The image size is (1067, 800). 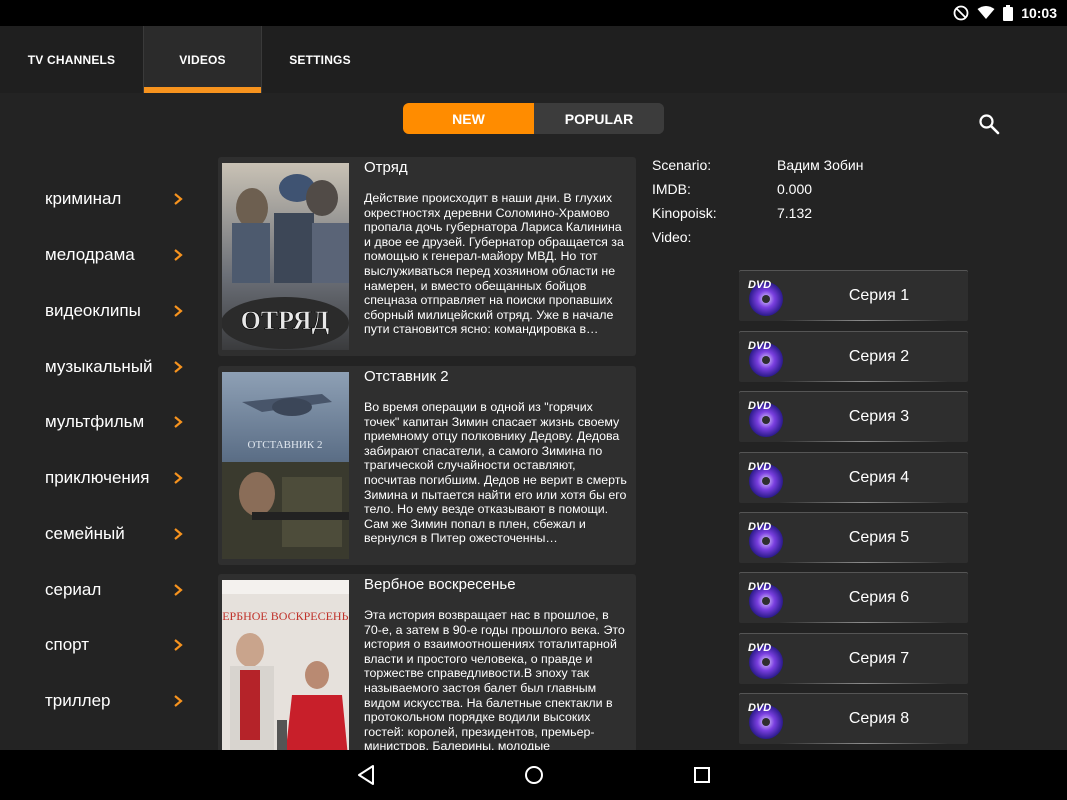 What do you see at coordinates (100, 534) in the screenshot?
I see `genre-item-family: семейный` at bounding box center [100, 534].